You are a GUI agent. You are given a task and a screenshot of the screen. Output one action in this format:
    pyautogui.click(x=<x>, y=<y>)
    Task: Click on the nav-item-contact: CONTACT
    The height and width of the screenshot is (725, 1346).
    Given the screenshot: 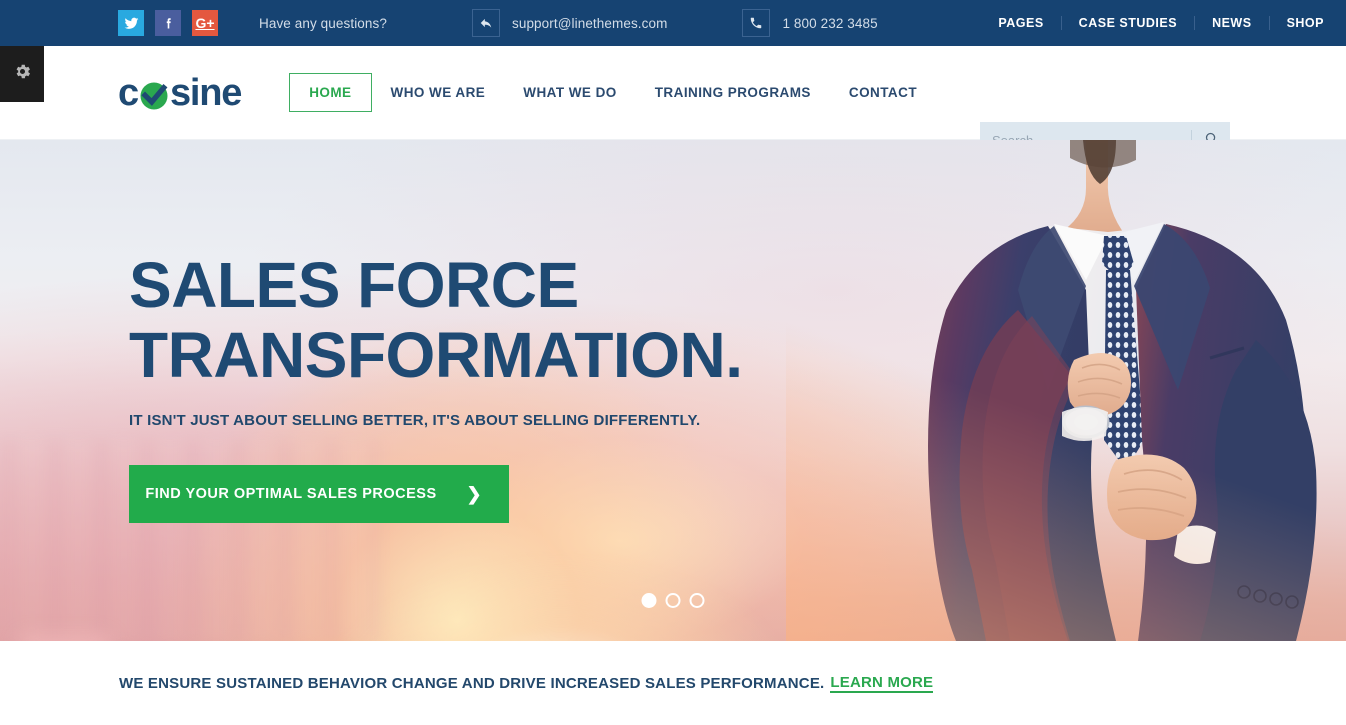 What is the action you would take?
    pyautogui.click(x=883, y=92)
    